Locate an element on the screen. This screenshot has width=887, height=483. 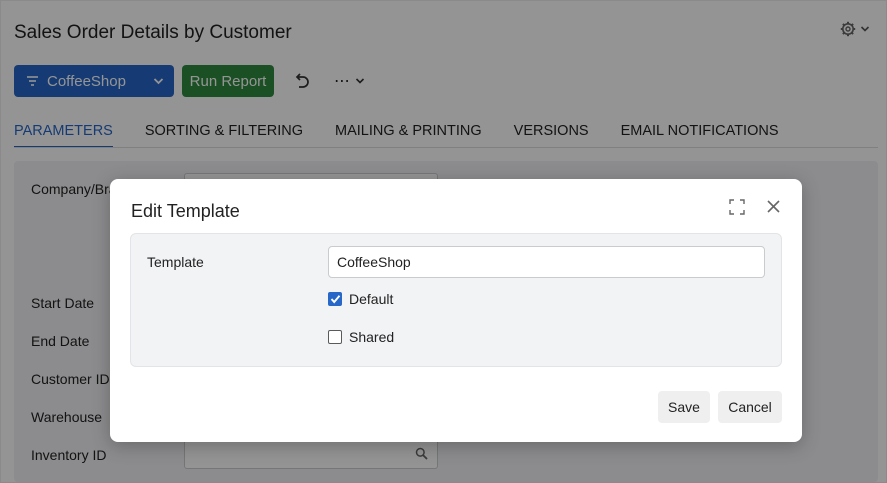
dialog-title: Edit Template is located at coordinates (185, 211).